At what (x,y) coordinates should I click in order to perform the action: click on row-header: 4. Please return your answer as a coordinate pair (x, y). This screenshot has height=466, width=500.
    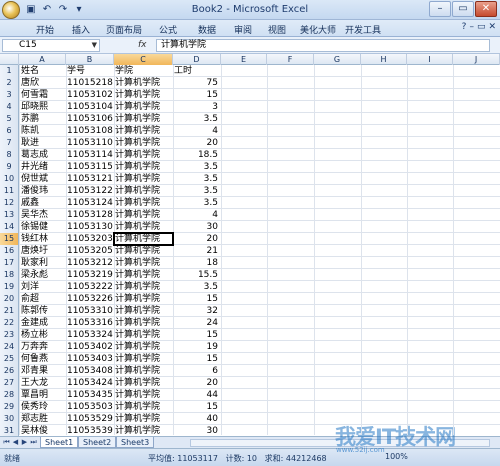
    Looking at the image, I should click on (9, 107).